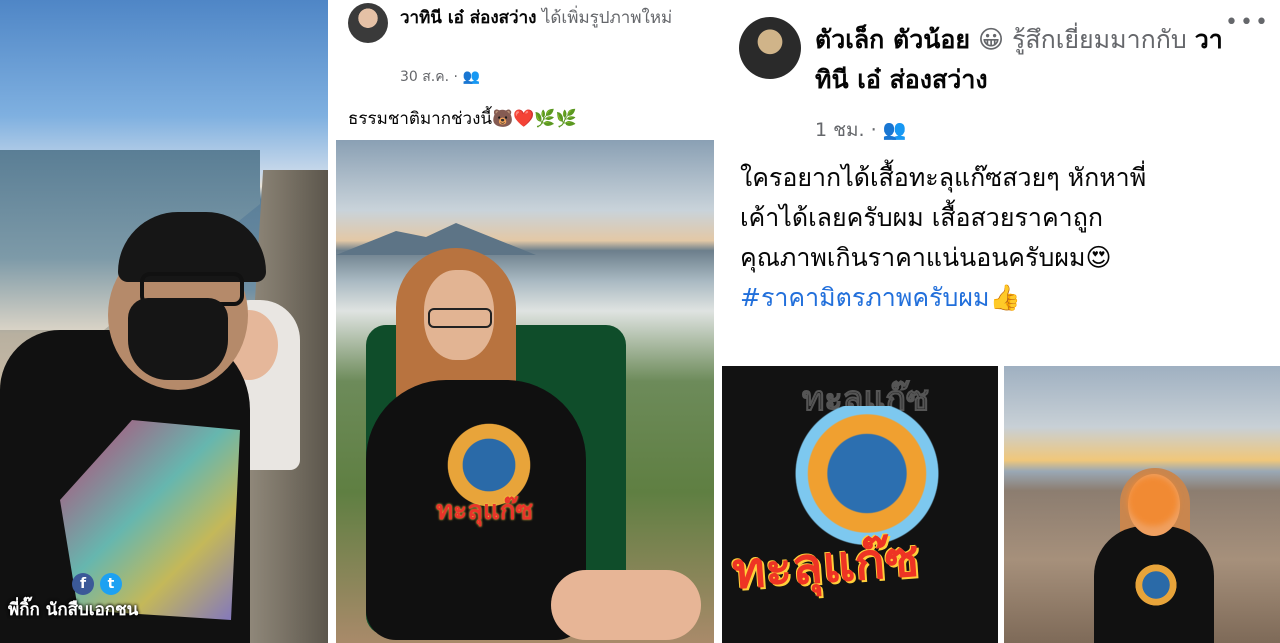  What do you see at coordinates (111, 584) in the screenshot?
I see `twitter-icon: t` at bounding box center [111, 584].